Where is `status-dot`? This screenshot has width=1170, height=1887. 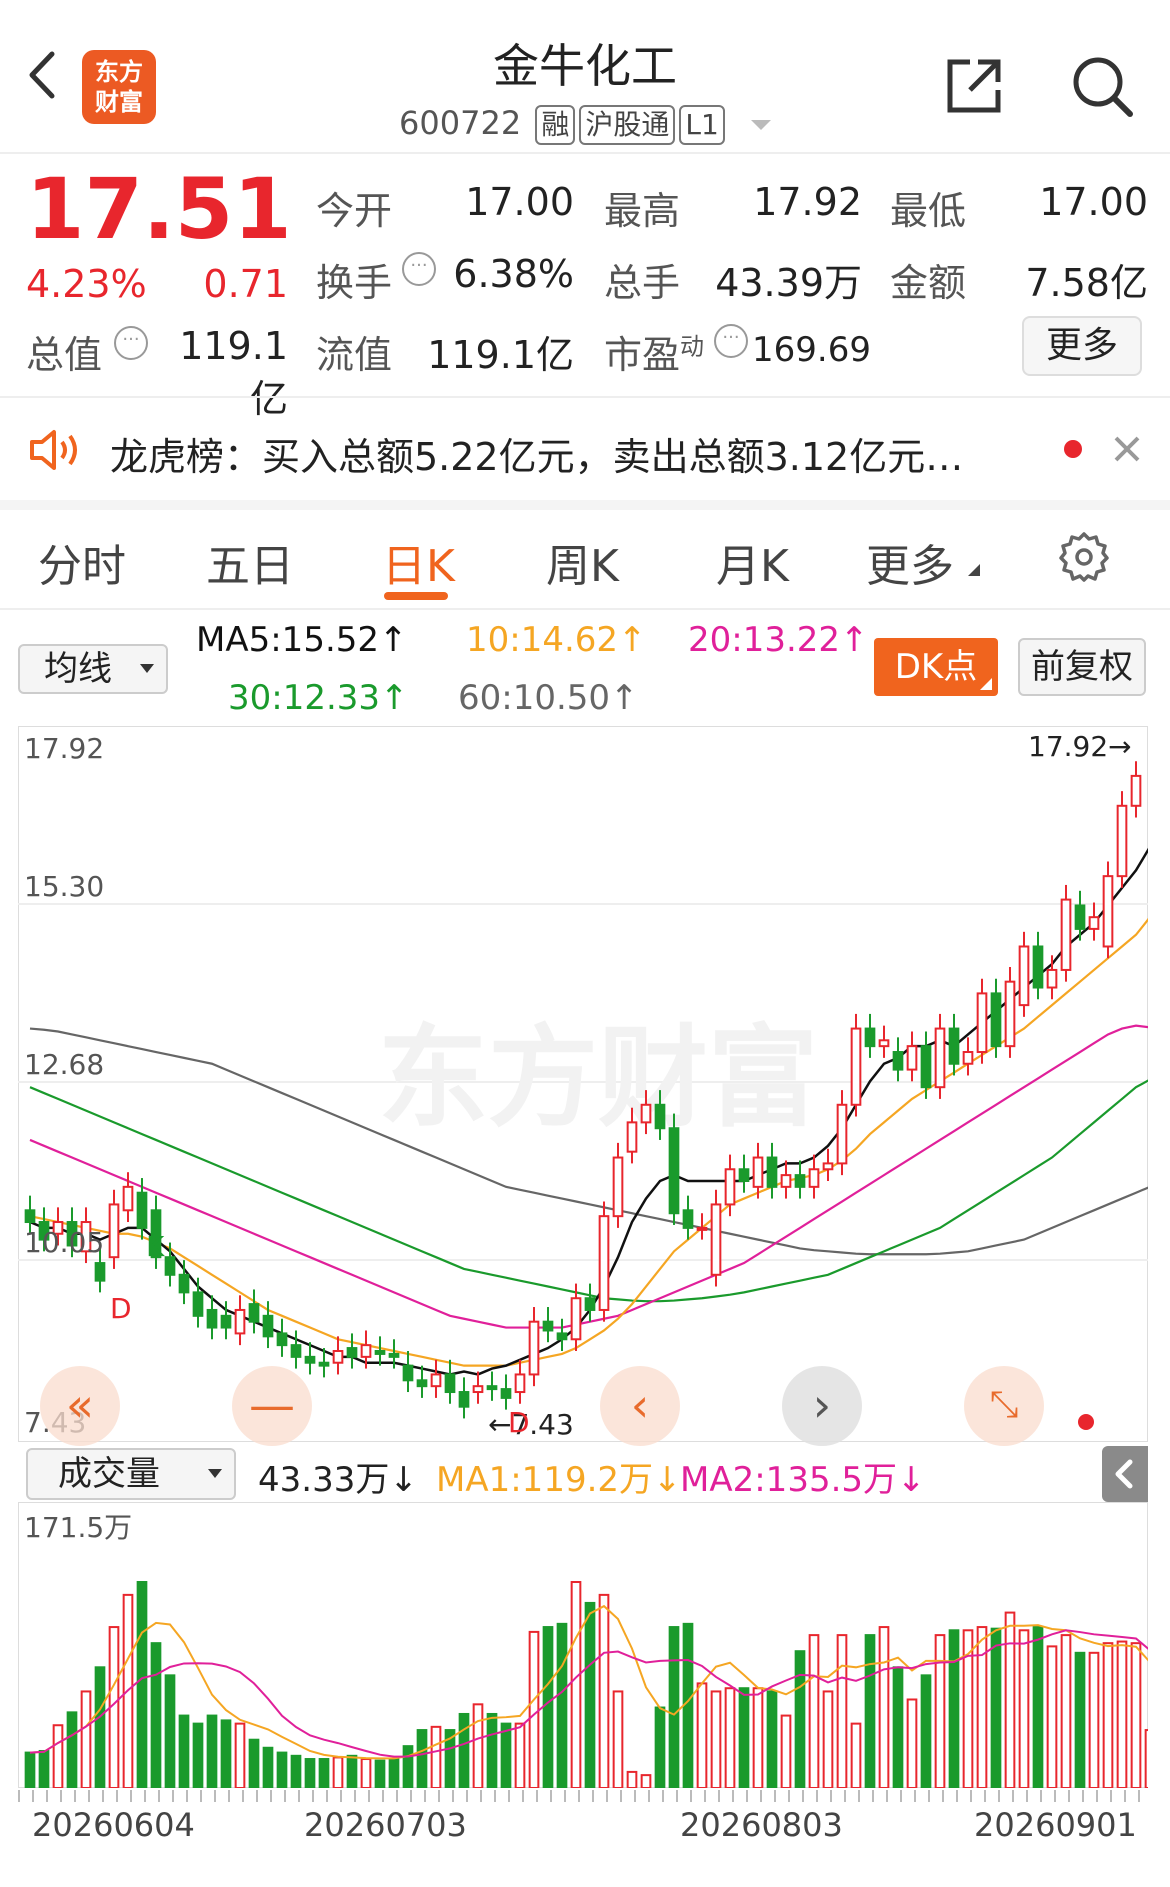
status-dot is located at coordinates (1086, 1422).